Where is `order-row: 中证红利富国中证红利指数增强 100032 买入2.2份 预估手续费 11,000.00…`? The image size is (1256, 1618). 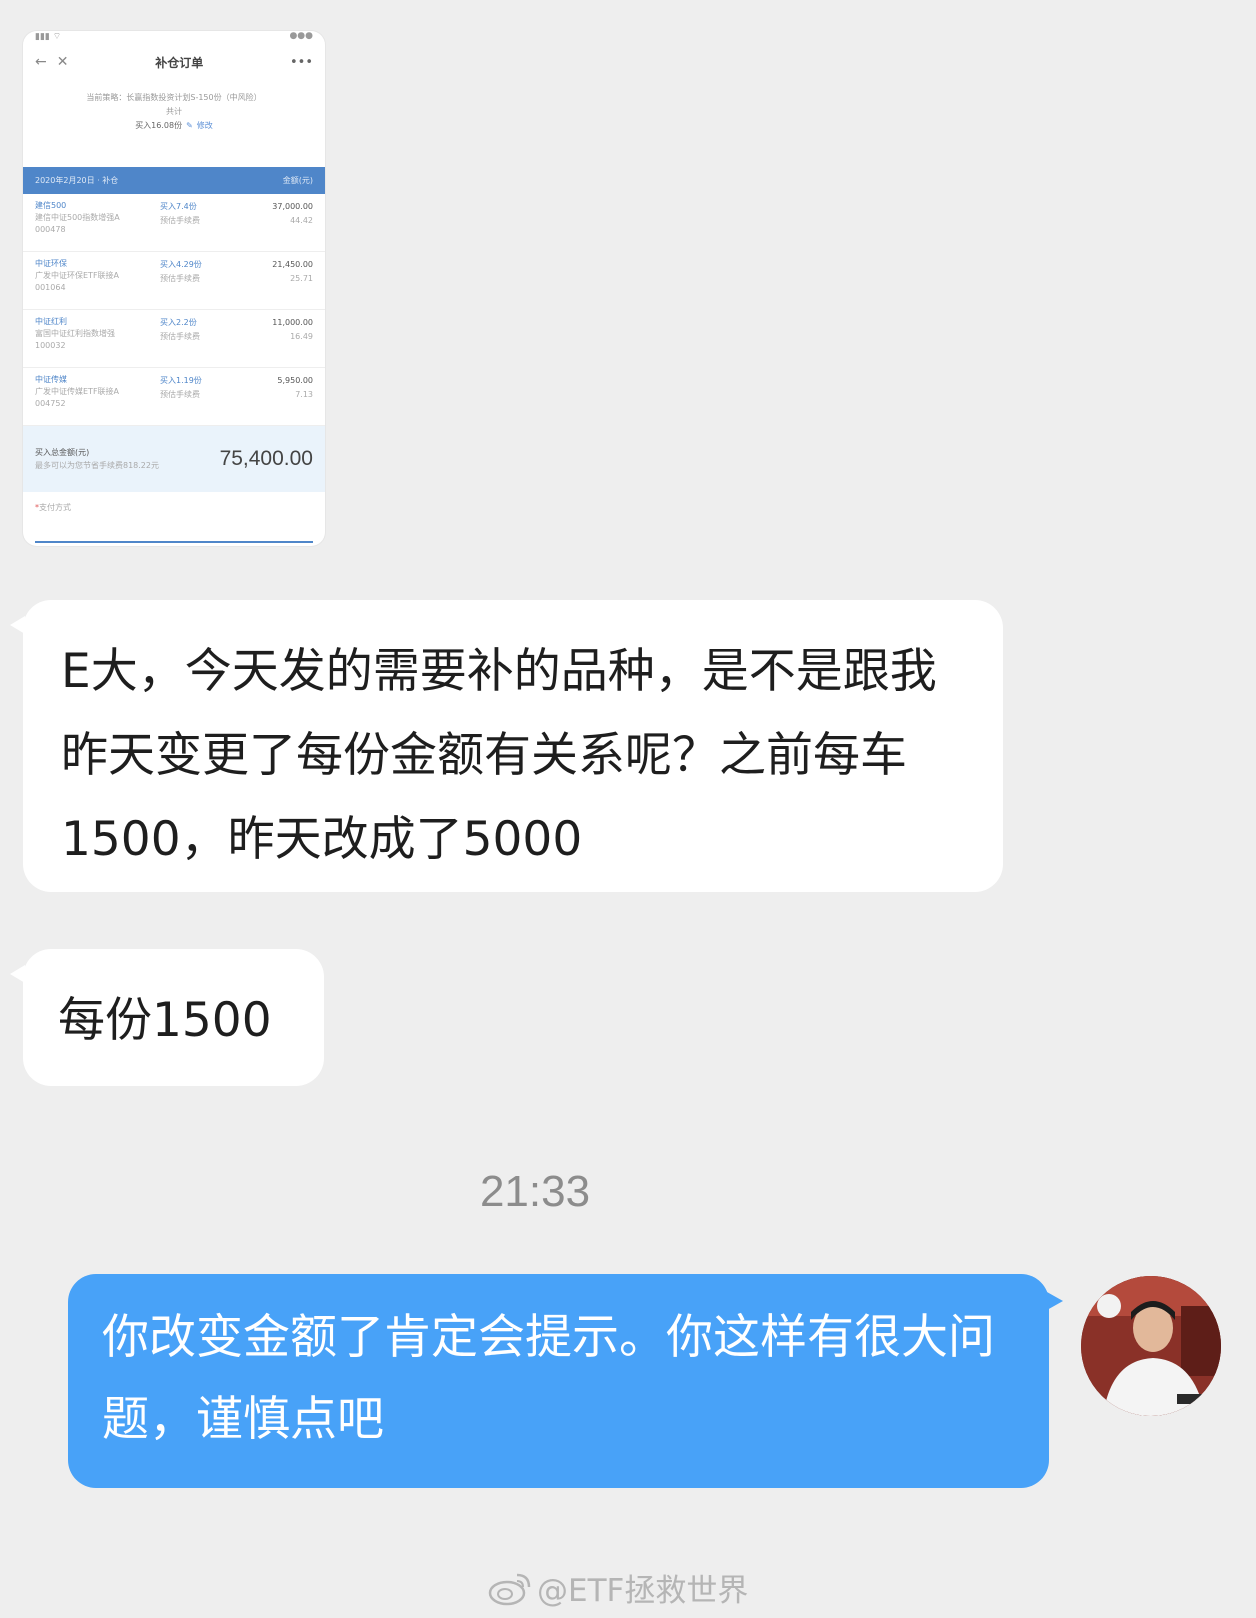
order-row: 中证红利富国中证红利指数增强 100032 买入2.2份 预估手续费 11,000.00… is located at coordinates (174, 339).